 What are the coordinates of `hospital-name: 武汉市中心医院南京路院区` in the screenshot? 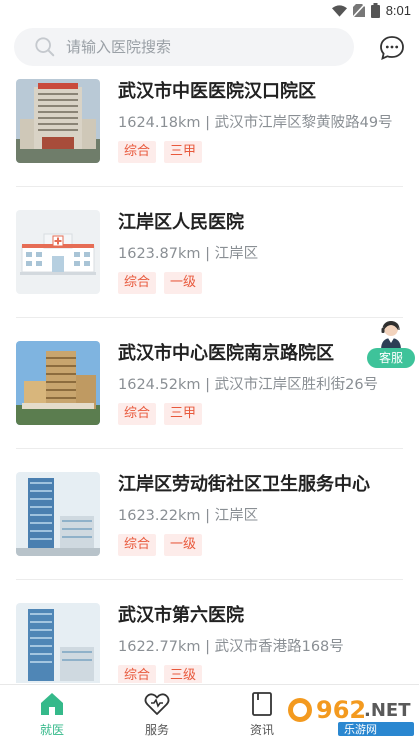 It's located at (226, 353).